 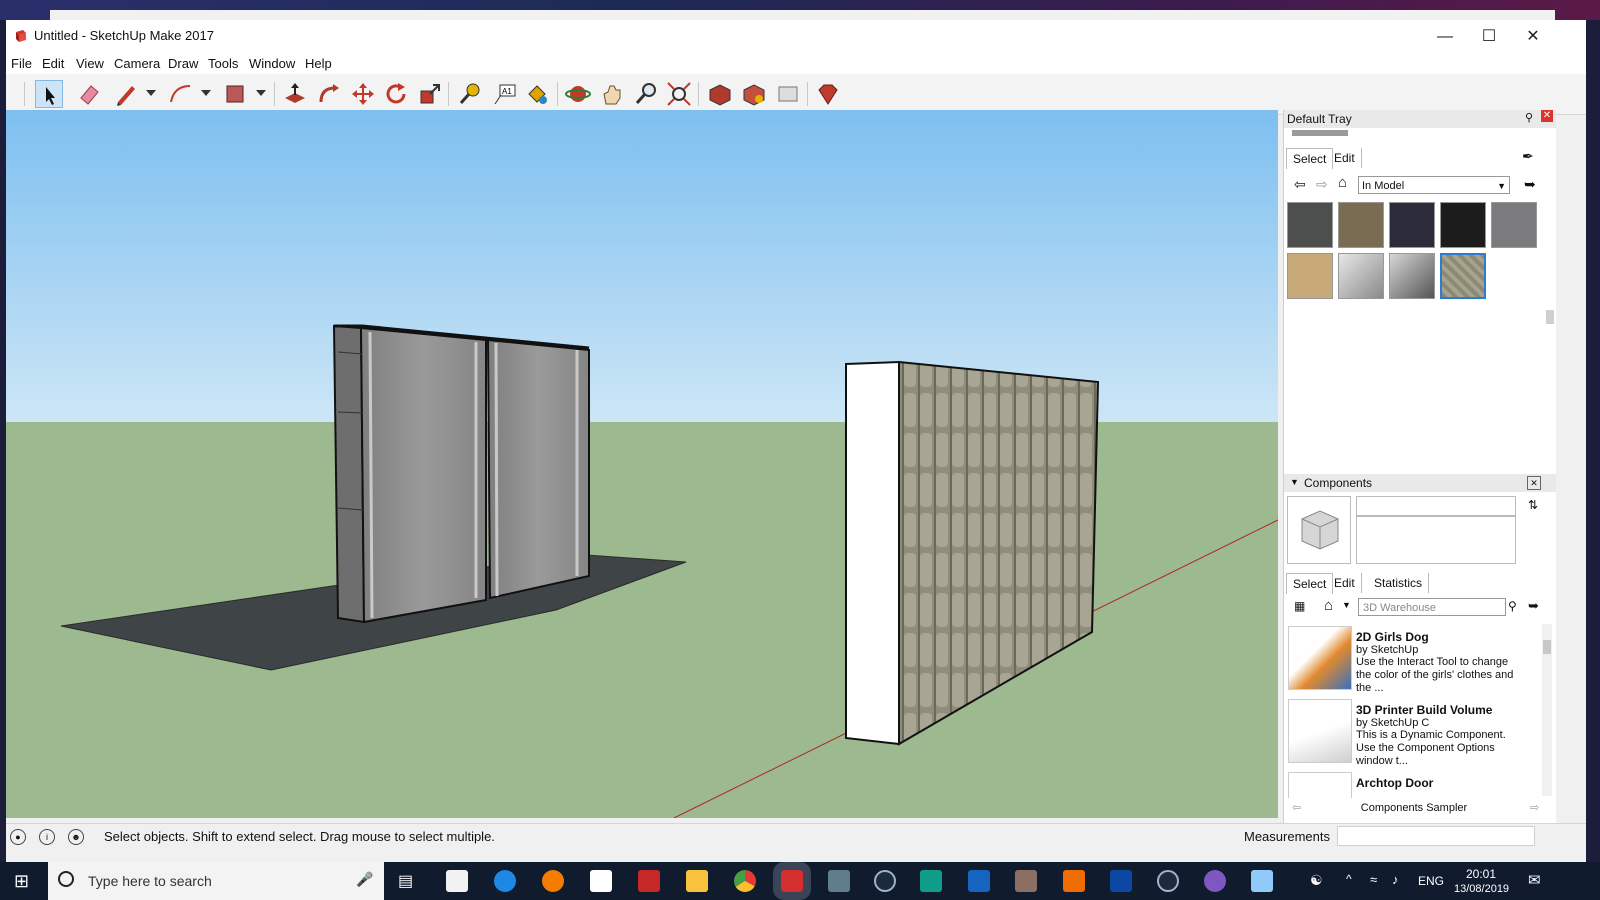 I want to click on edge-icon, so click(x=505, y=881).